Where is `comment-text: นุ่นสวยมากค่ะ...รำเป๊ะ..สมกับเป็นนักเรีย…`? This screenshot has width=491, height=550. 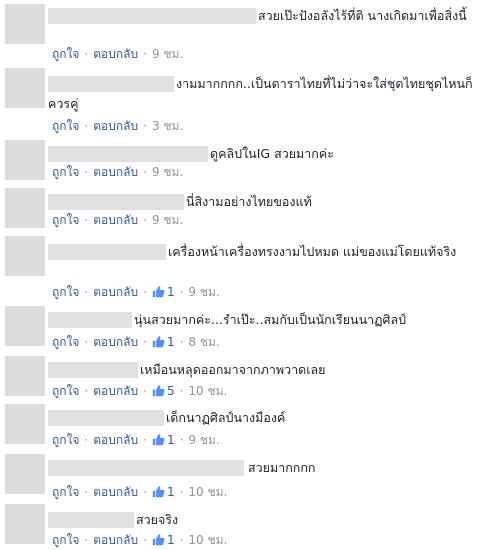
comment-text: นุ่นสวยมากค่ะ...รำเป๊ะ..สมกับเป็นนักเรีย… is located at coordinates (270, 319).